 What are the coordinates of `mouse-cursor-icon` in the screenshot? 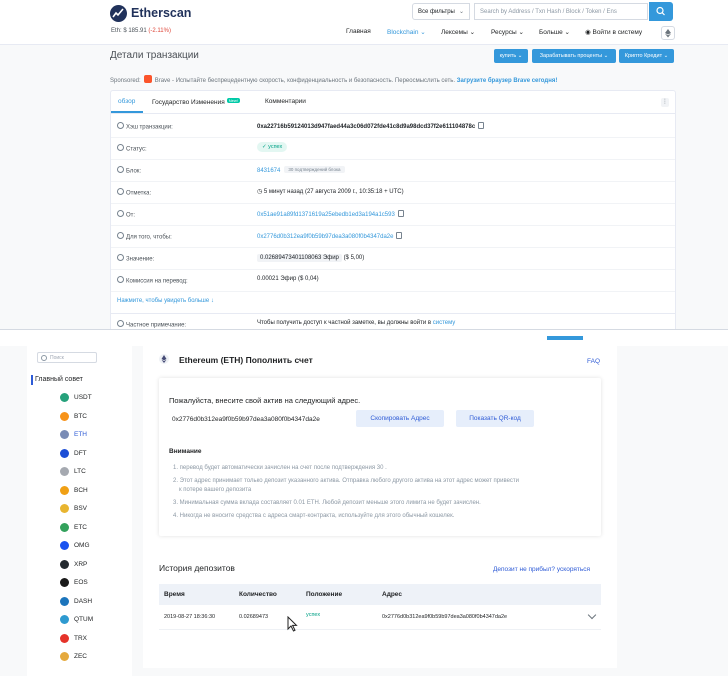 It's located at (292, 624).